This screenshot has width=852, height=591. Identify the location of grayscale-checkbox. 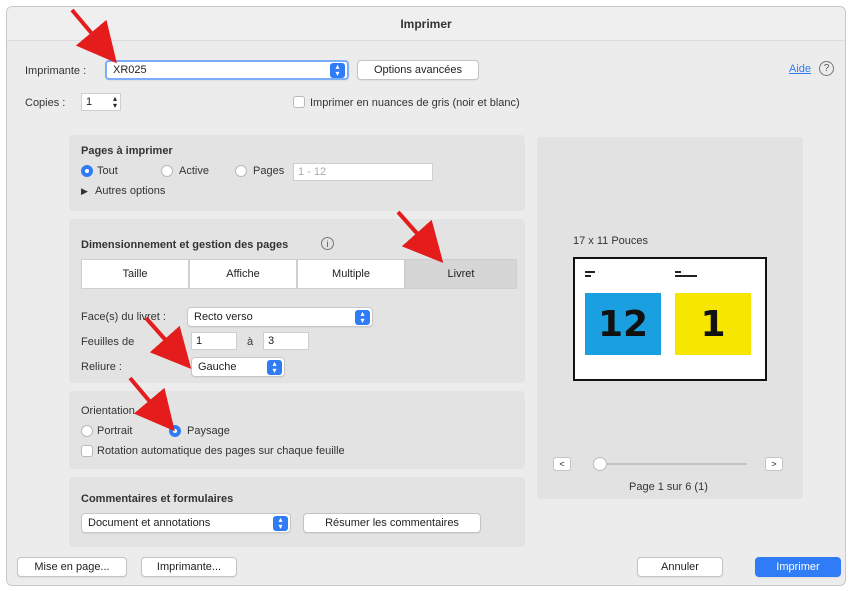
(299, 102).